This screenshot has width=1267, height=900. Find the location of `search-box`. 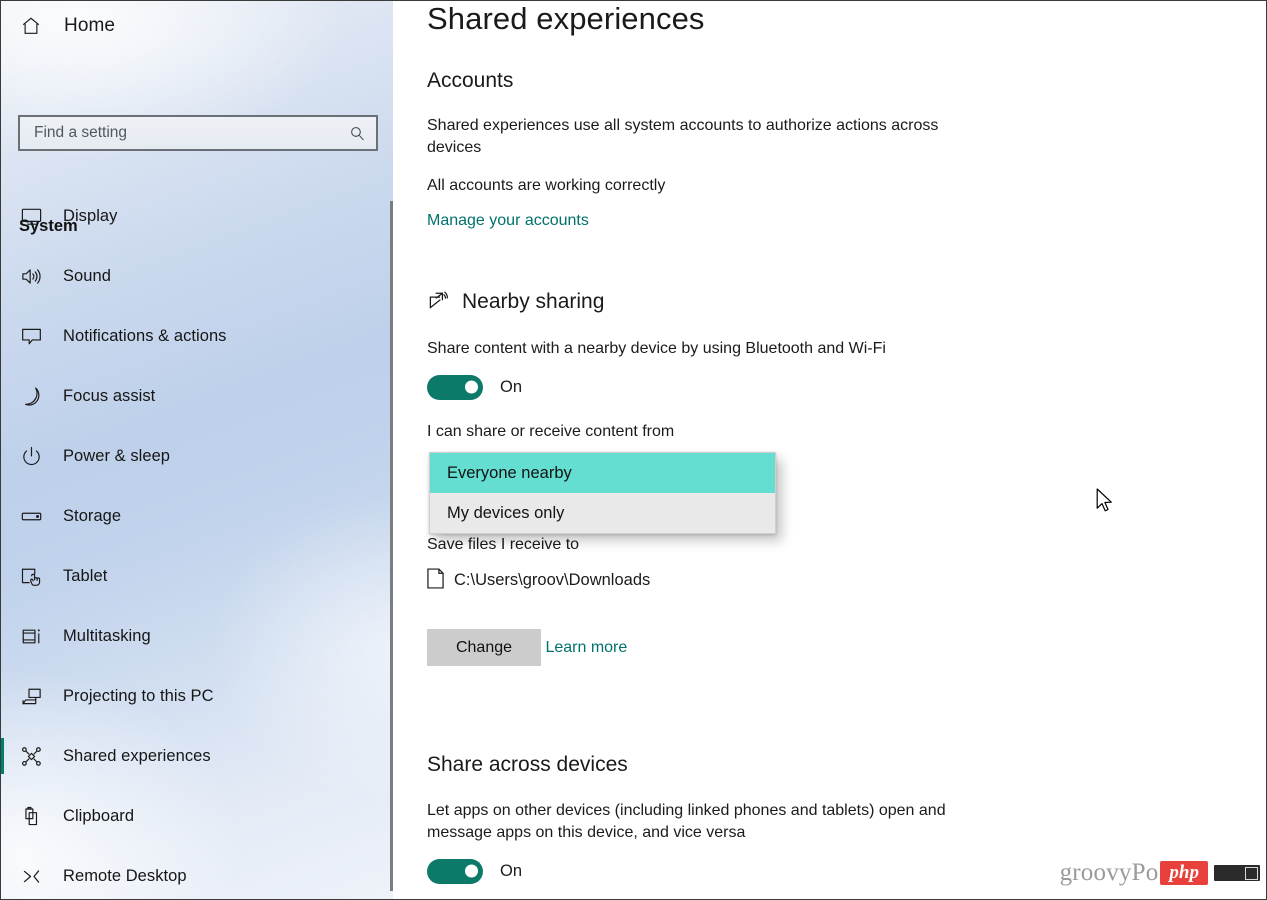

search-box is located at coordinates (198, 133).